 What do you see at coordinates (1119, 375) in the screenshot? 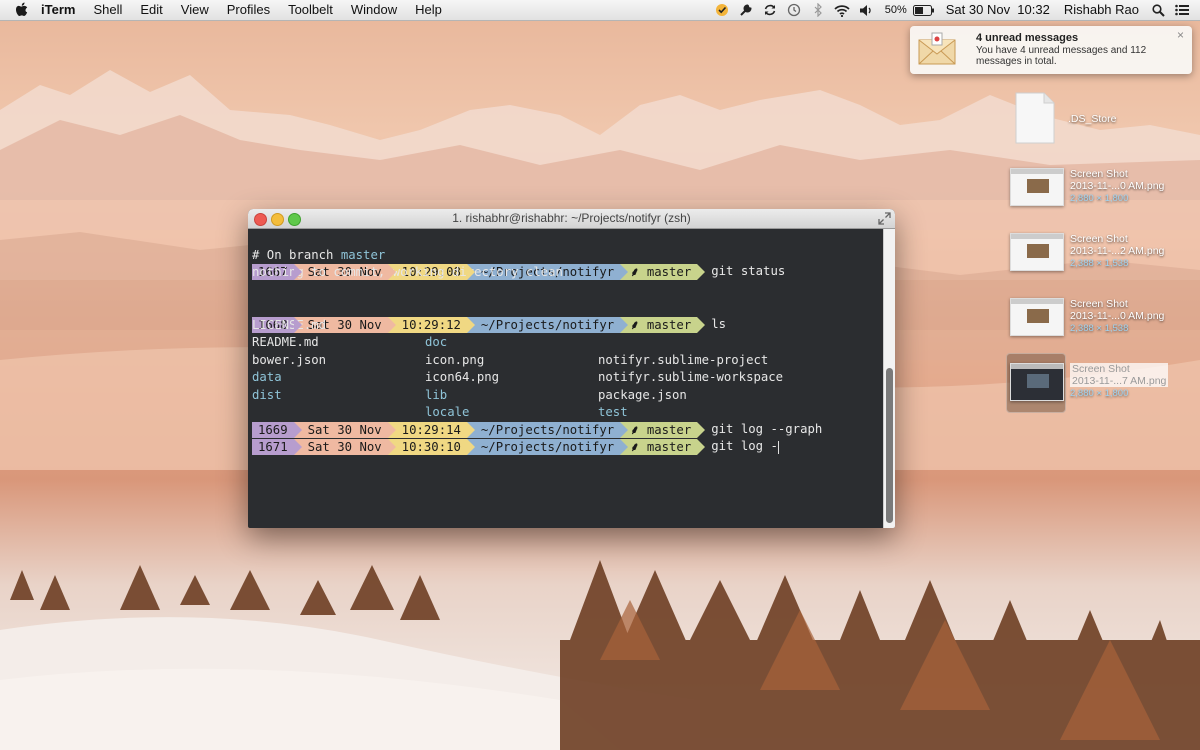
I see `desktop-file-name: Screen Shot 2013-11-...7 AM.png` at bounding box center [1119, 375].